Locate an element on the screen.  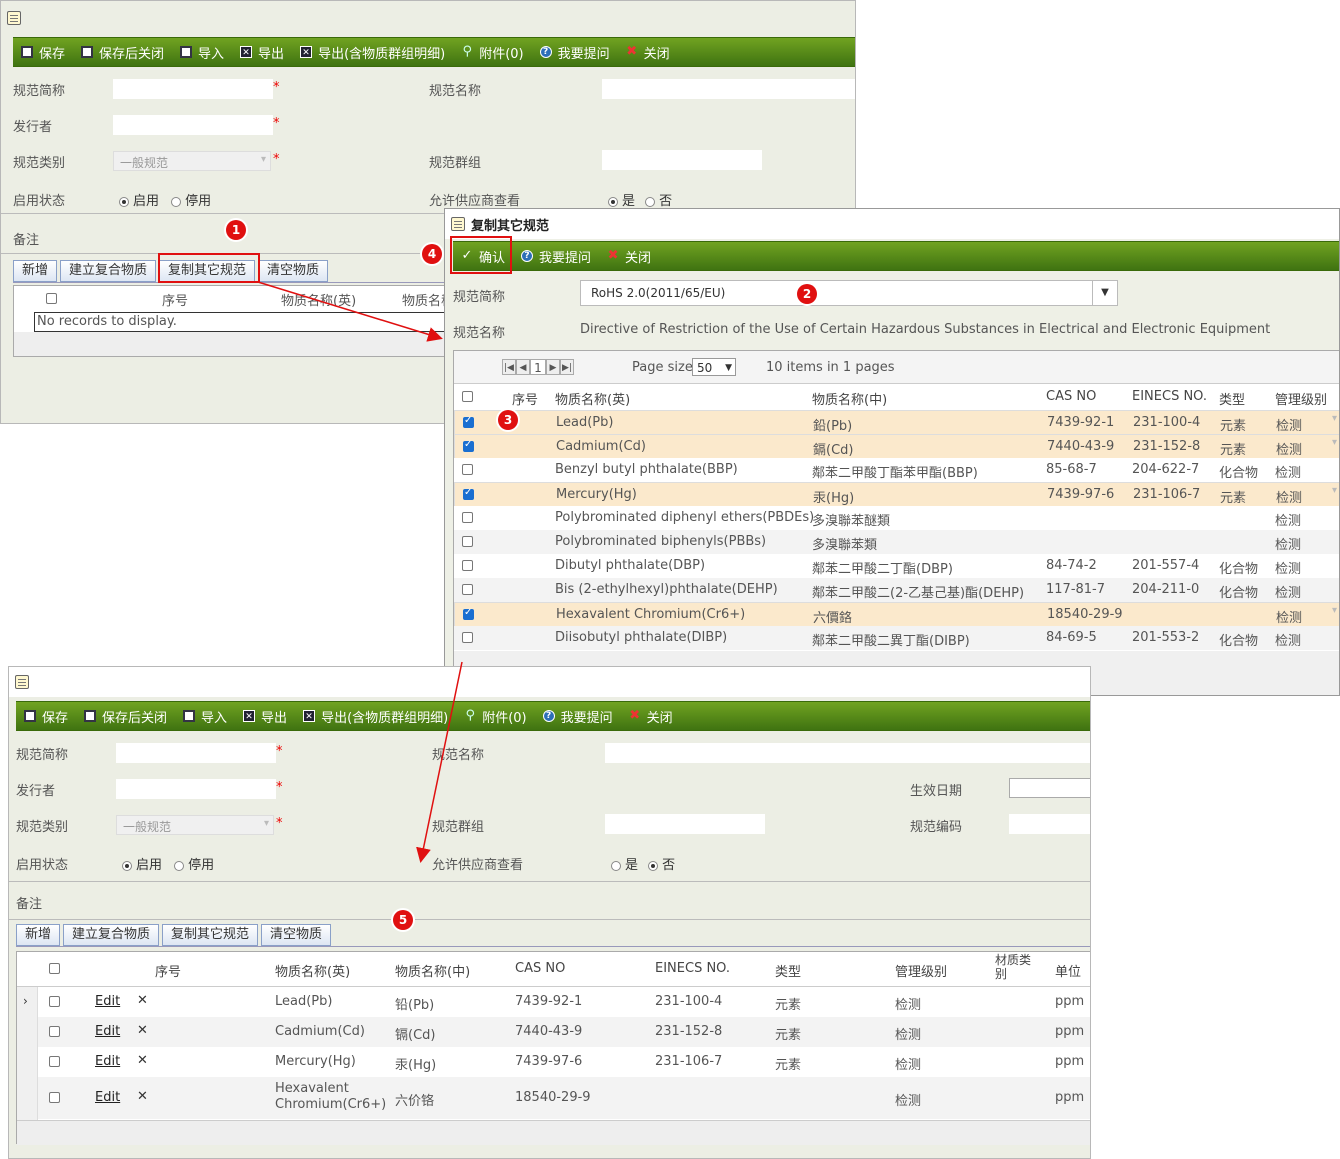
effective-date-input is located at coordinates (1049, 788).